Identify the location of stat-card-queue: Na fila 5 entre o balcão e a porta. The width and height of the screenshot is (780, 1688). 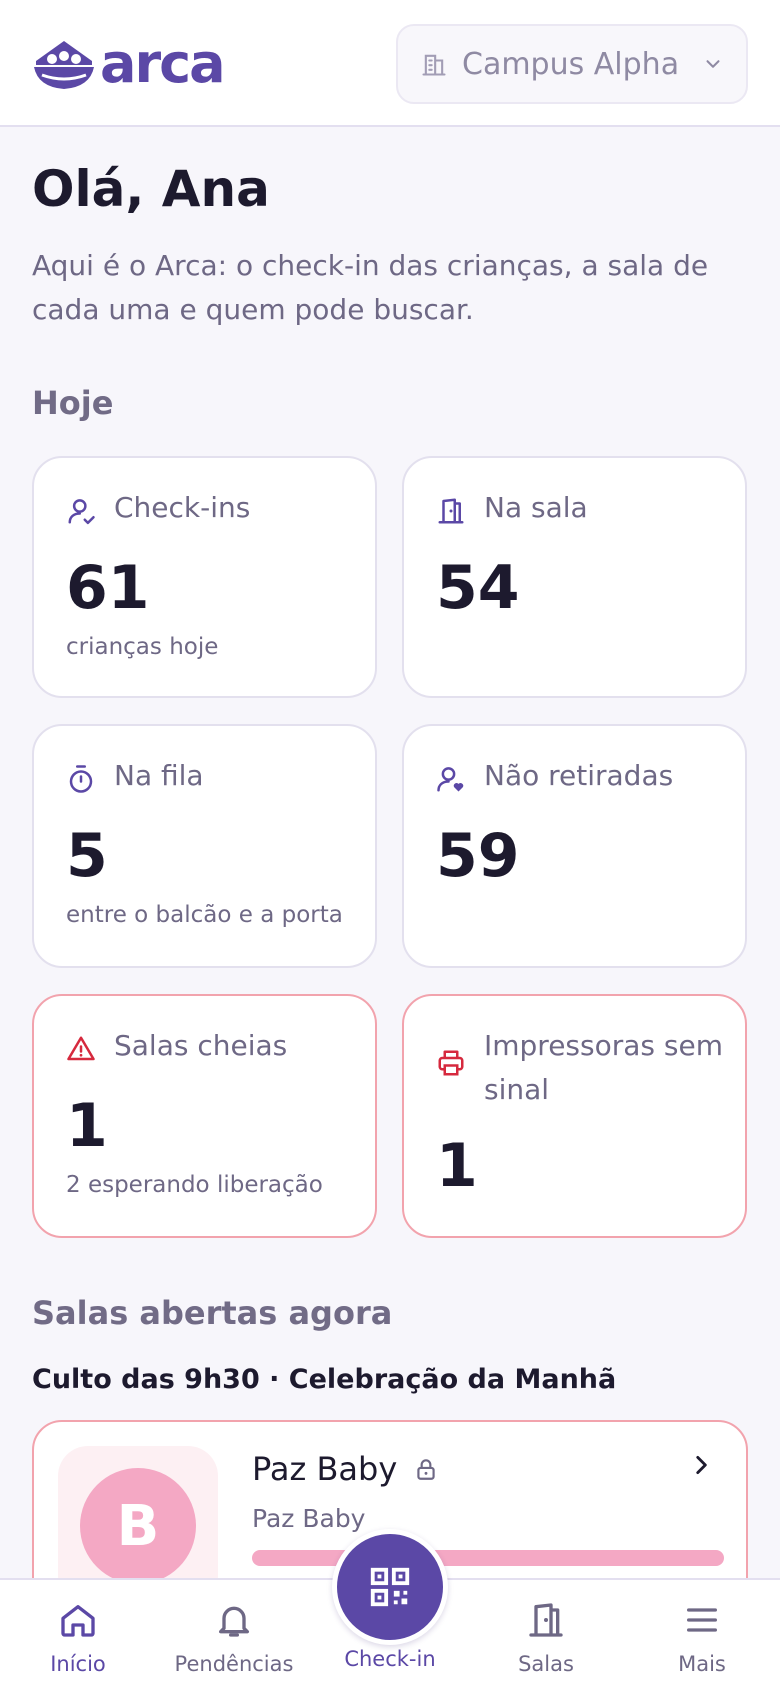
(204, 846).